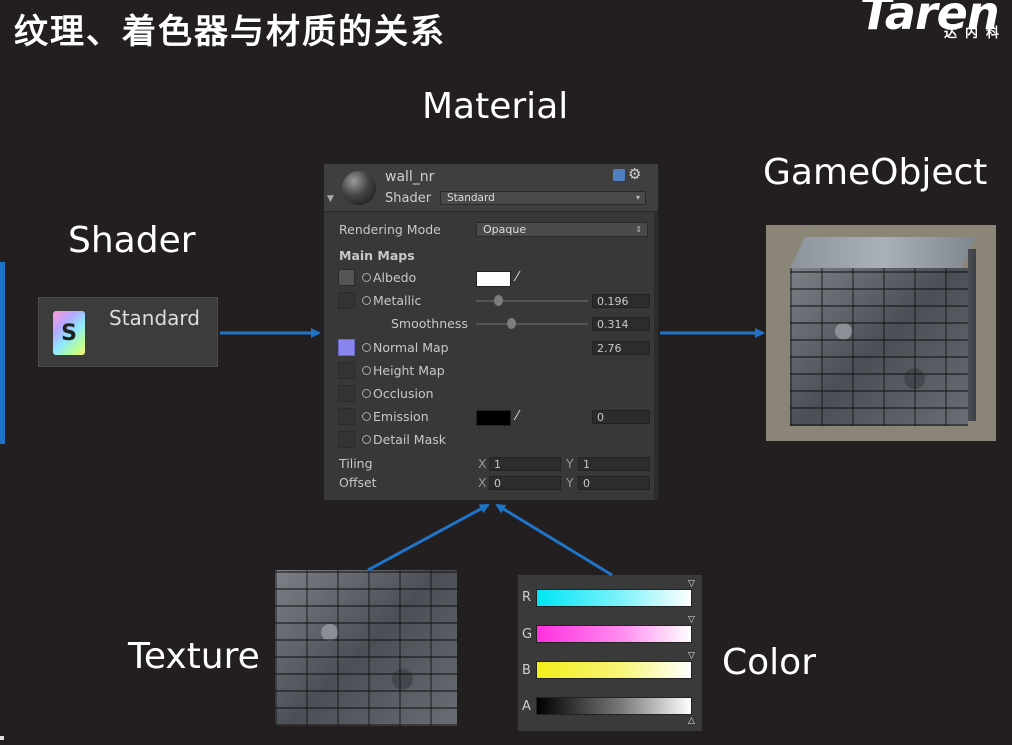  Describe the element at coordinates (554, 540) in the screenshot. I see `color-to-material-arrow` at that location.